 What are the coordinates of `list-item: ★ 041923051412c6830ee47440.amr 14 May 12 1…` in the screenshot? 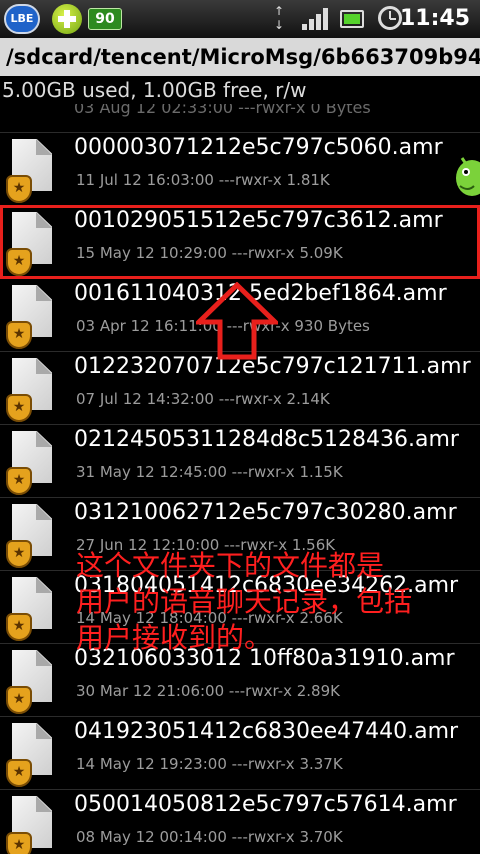 It's located at (240, 752).